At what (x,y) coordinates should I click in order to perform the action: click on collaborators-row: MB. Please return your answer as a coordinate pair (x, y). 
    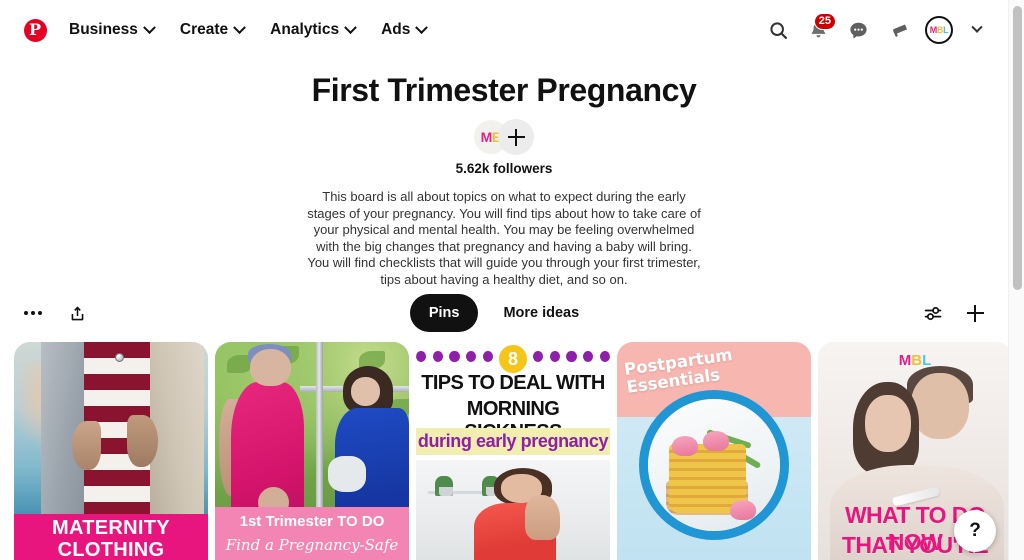
    Looking at the image, I should click on (504, 137).